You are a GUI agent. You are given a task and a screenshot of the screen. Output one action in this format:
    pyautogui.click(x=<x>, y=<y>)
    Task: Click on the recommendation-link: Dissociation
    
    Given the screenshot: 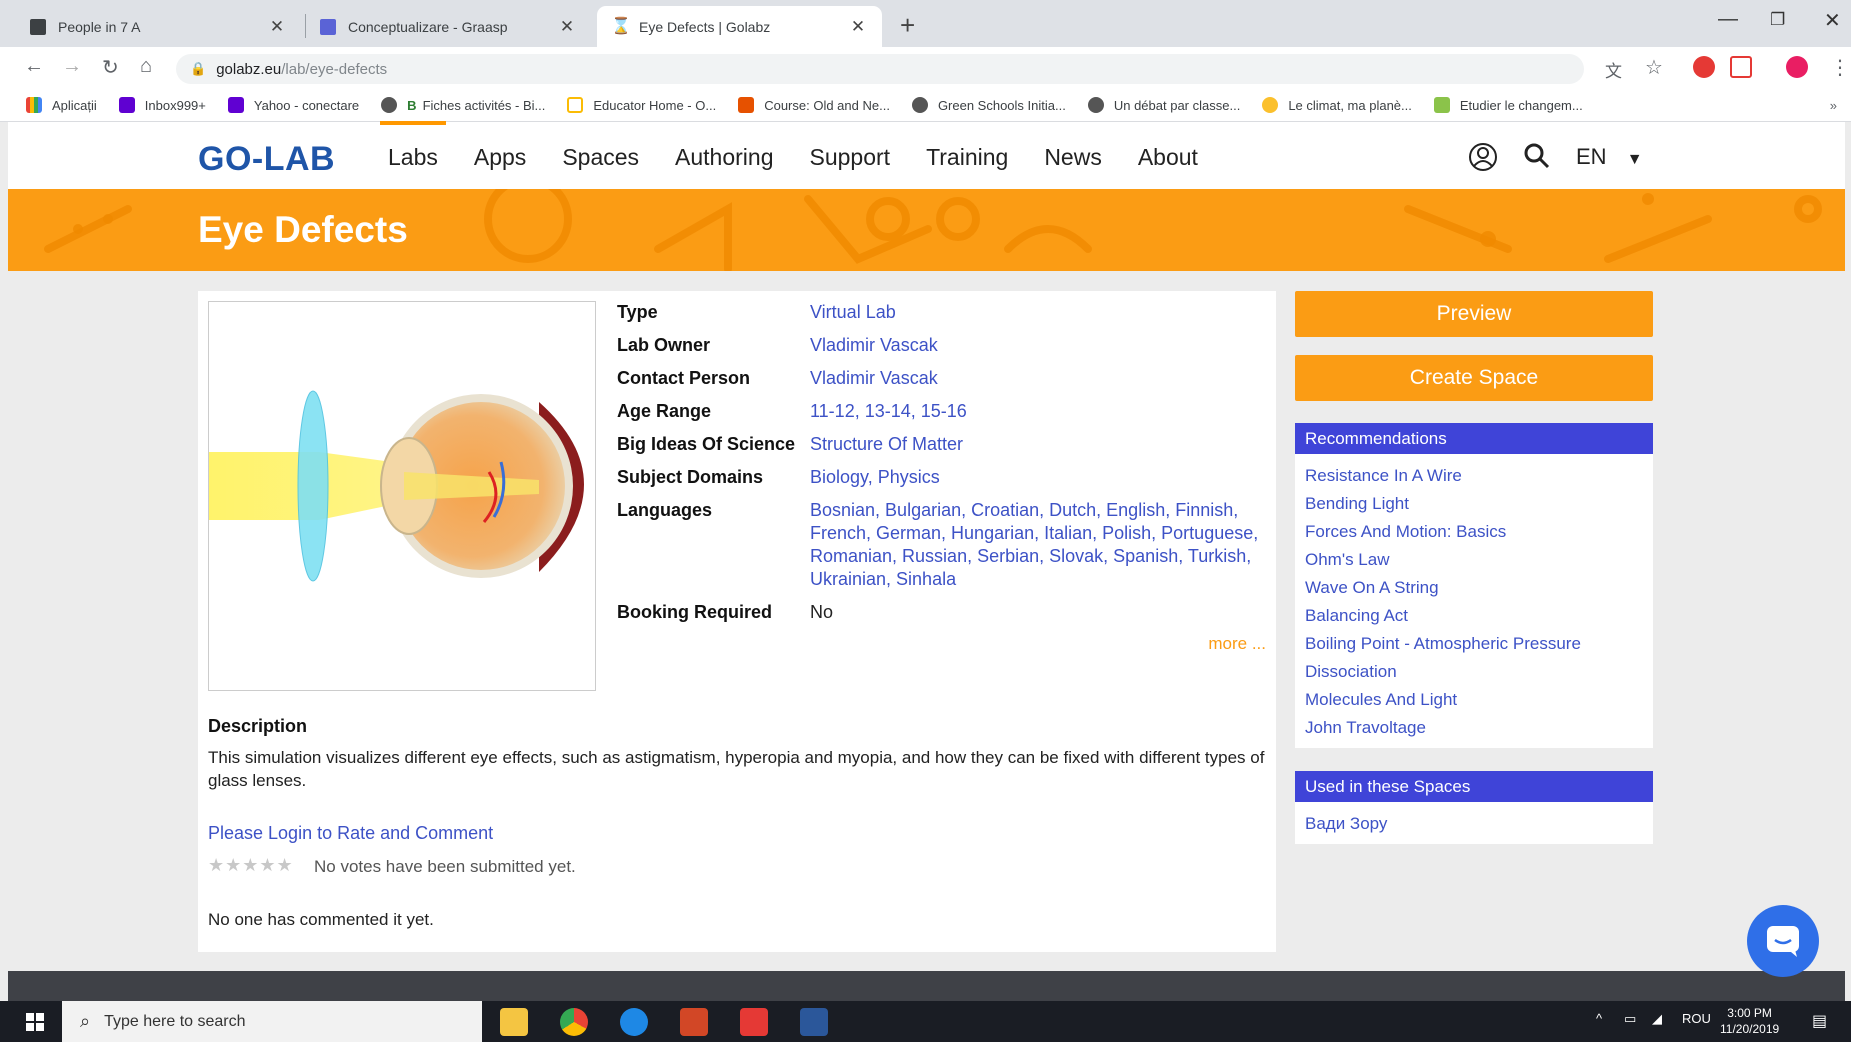 What is the action you would take?
    pyautogui.click(x=1474, y=672)
    